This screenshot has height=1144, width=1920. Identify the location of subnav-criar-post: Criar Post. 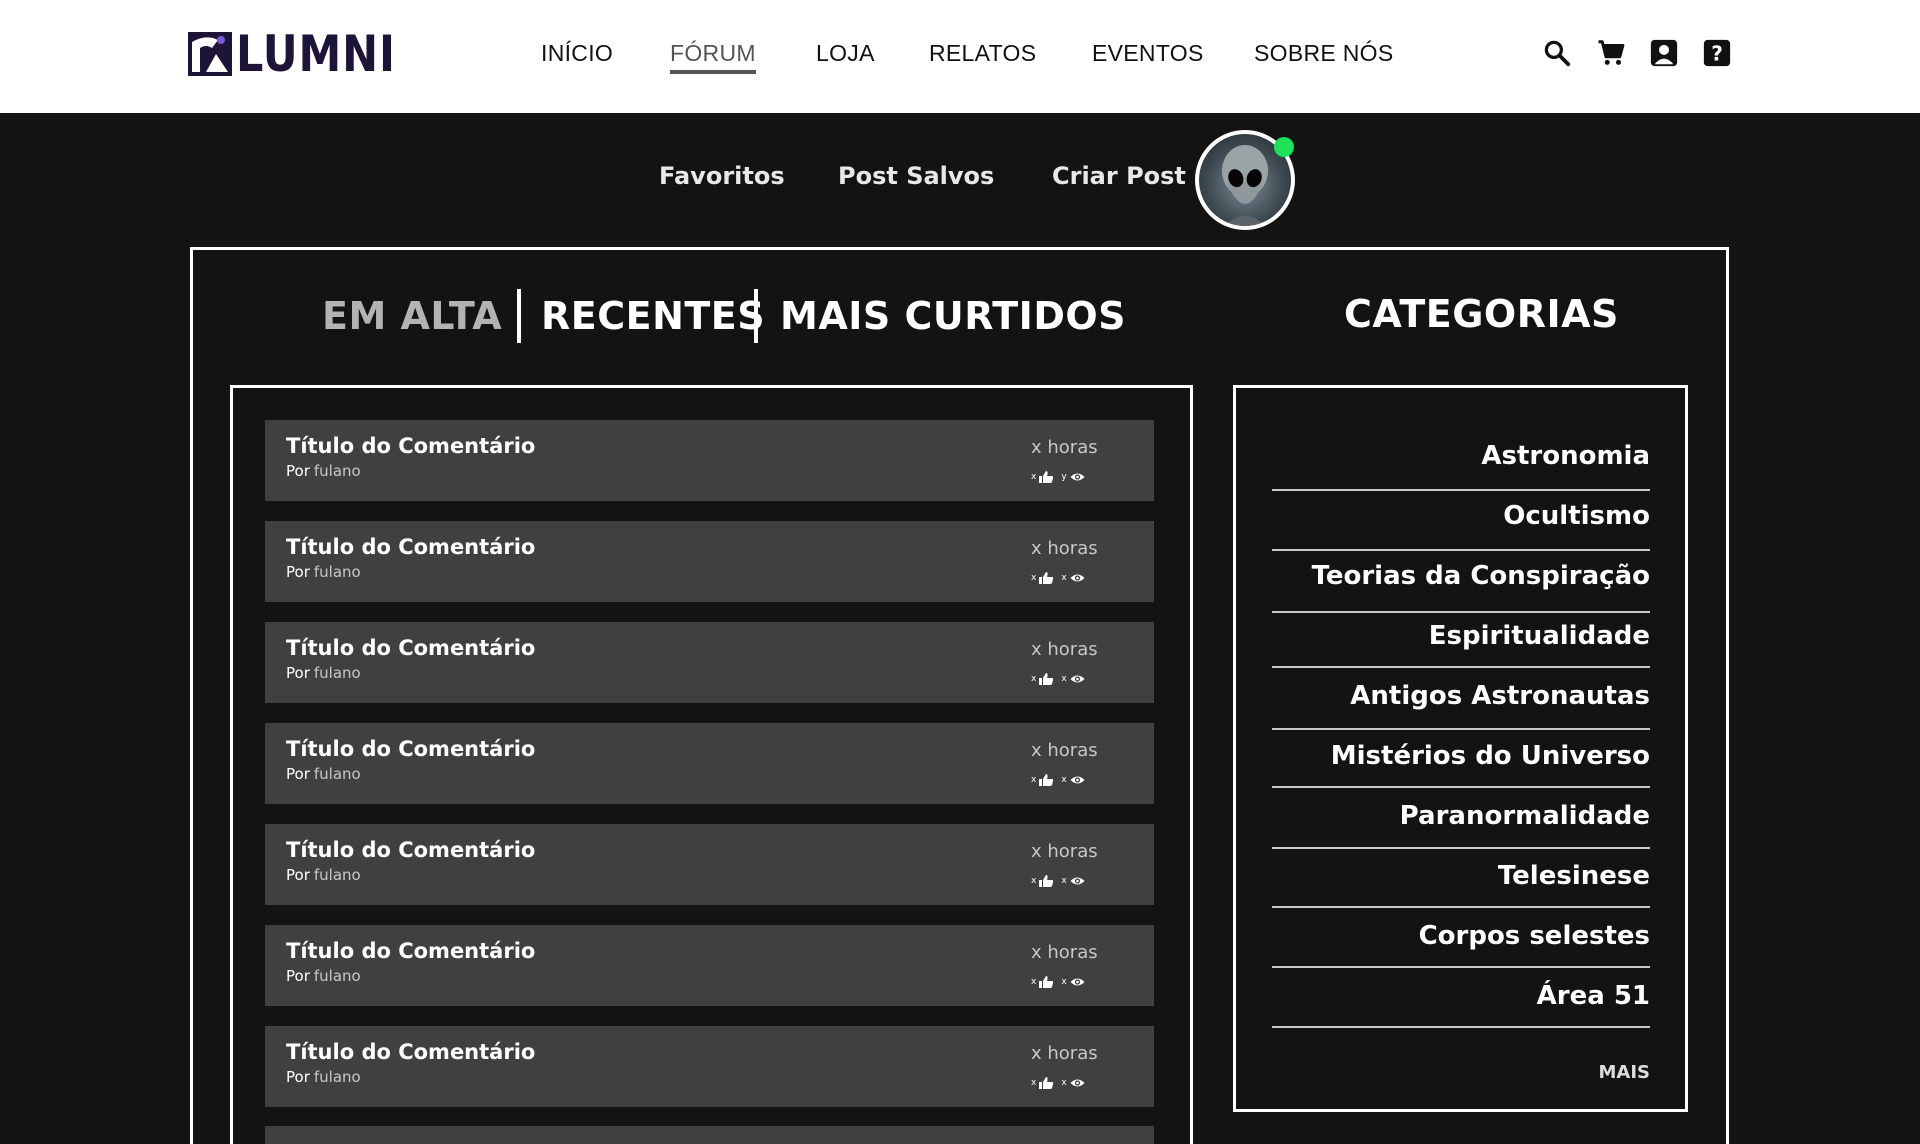
(1119, 176).